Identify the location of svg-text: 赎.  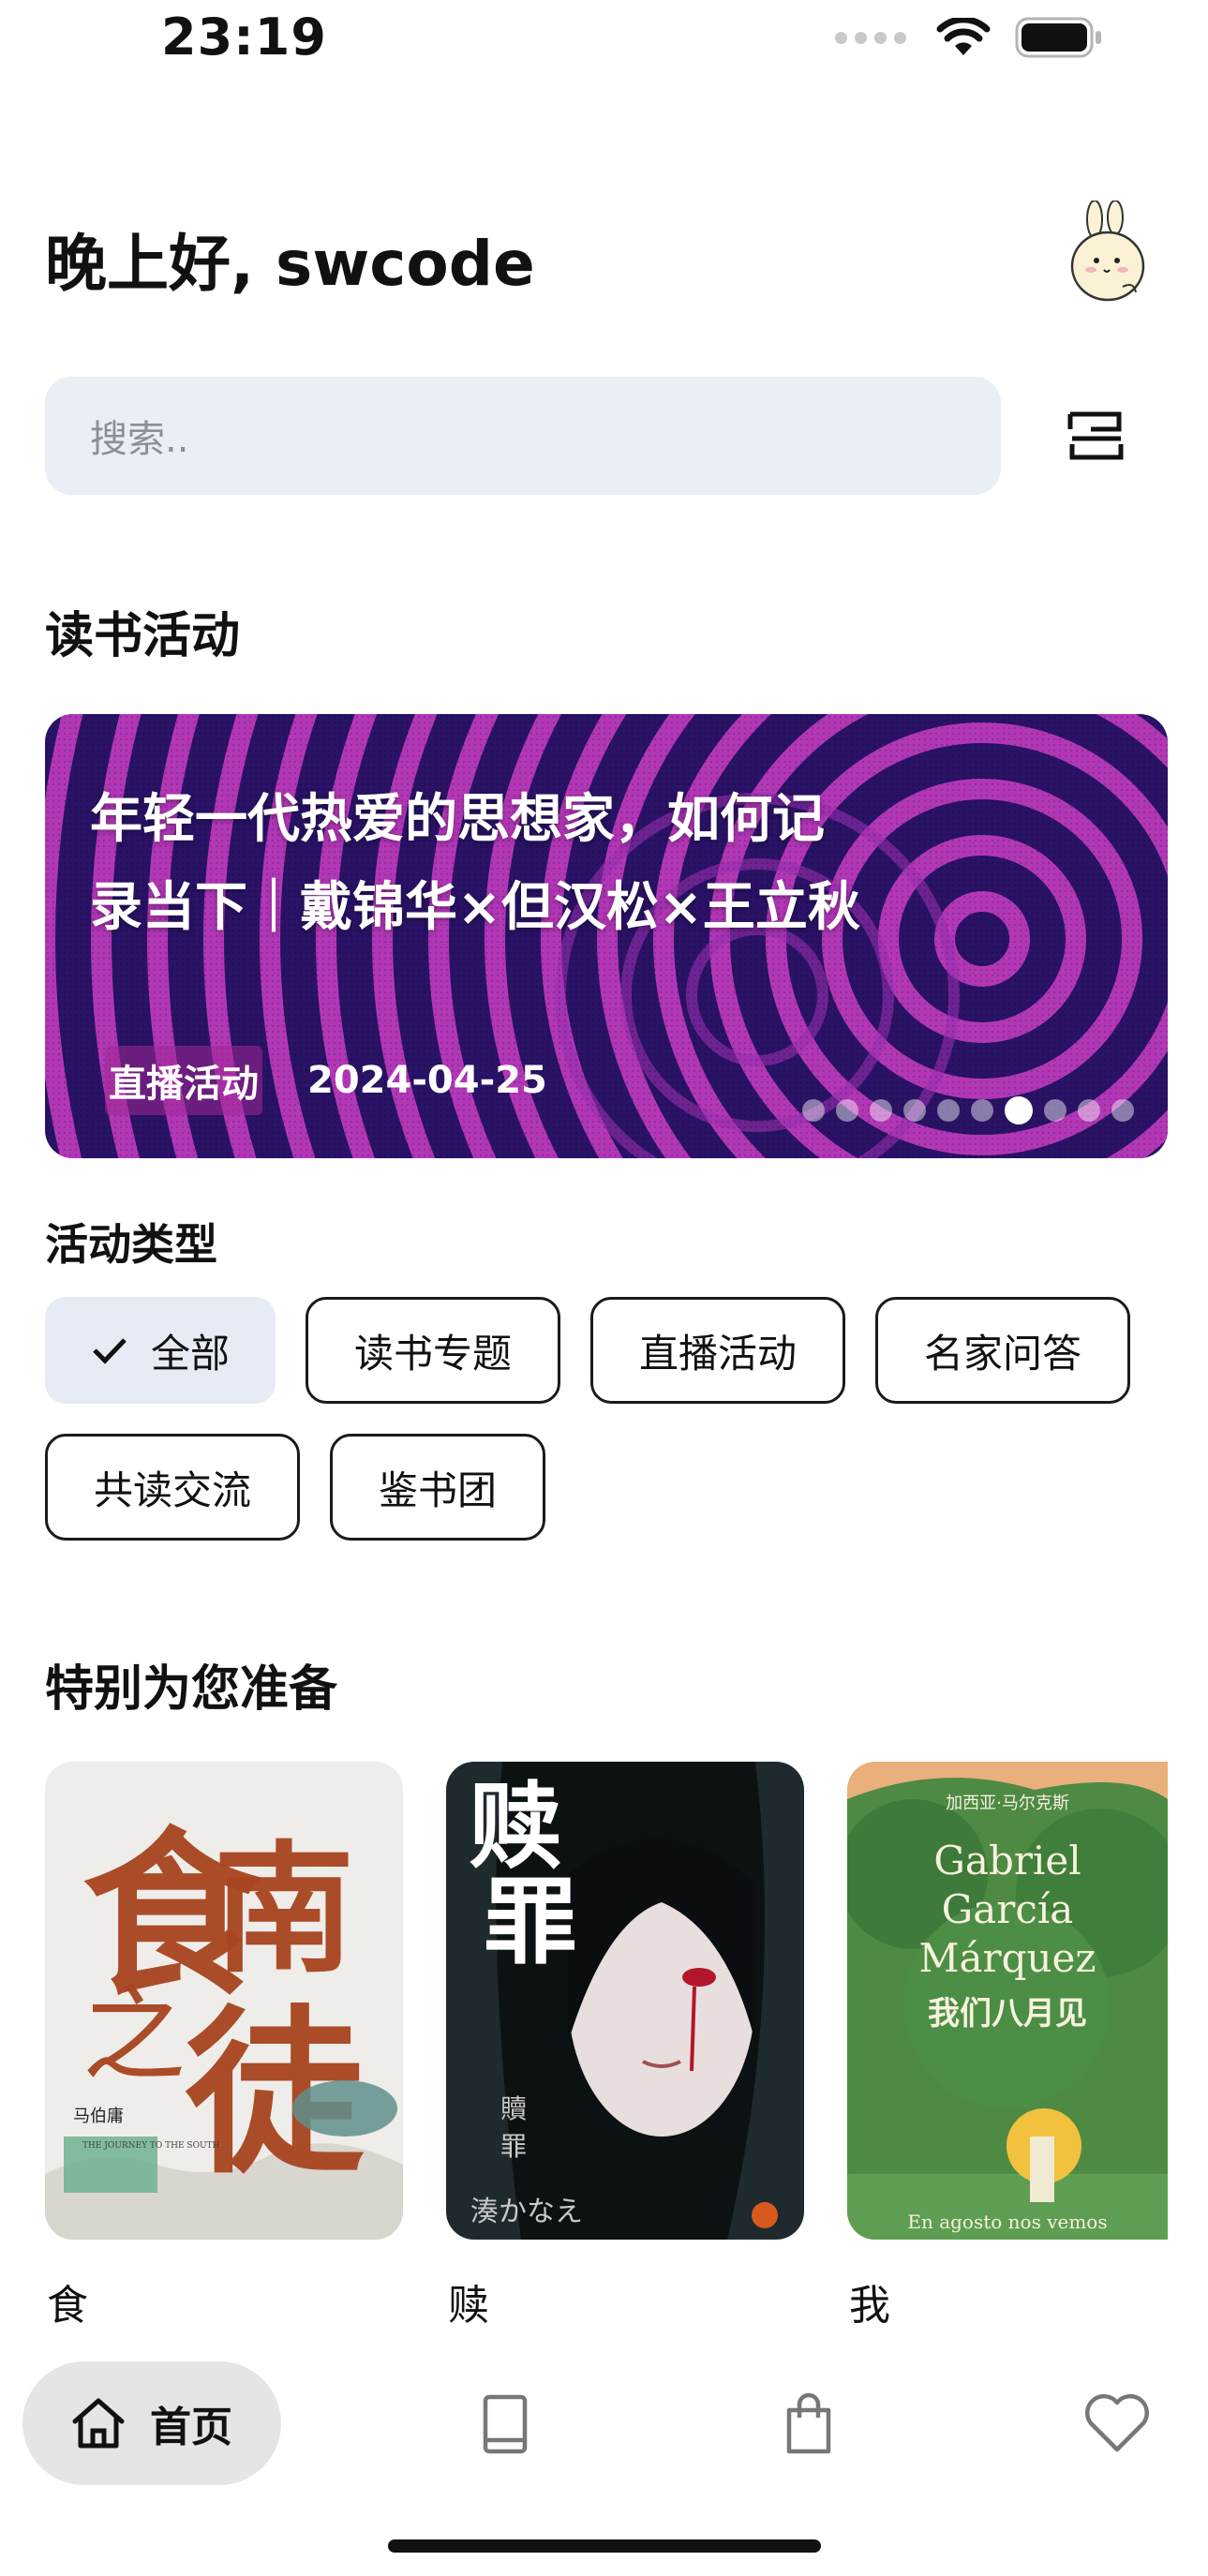
(516, 1826).